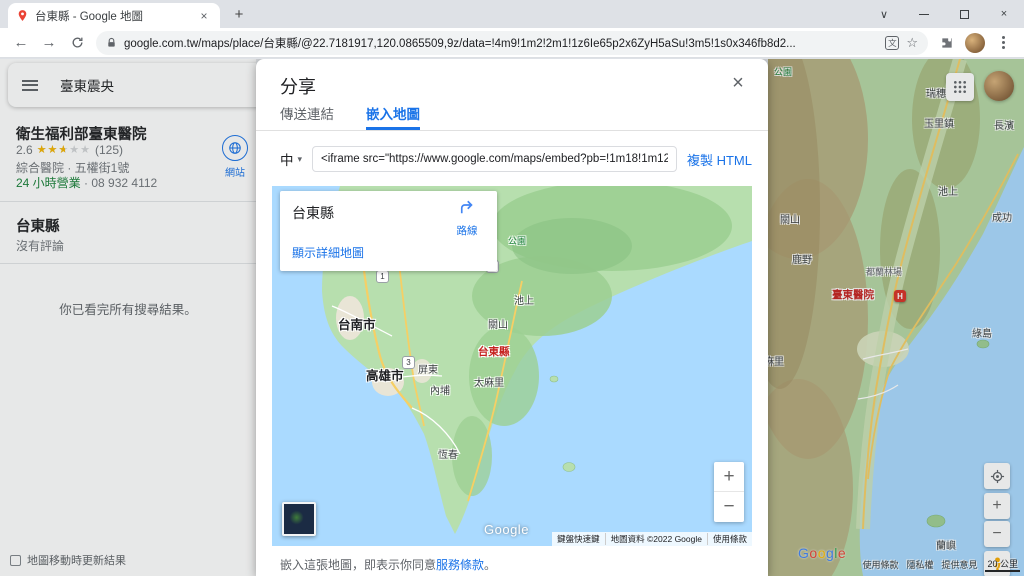 This screenshot has height=576, width=1024. I want to click on map-attribution: 鍵盤快速鍵 地圖資料 ©2022 Google 使用條款, so click(652, 539).